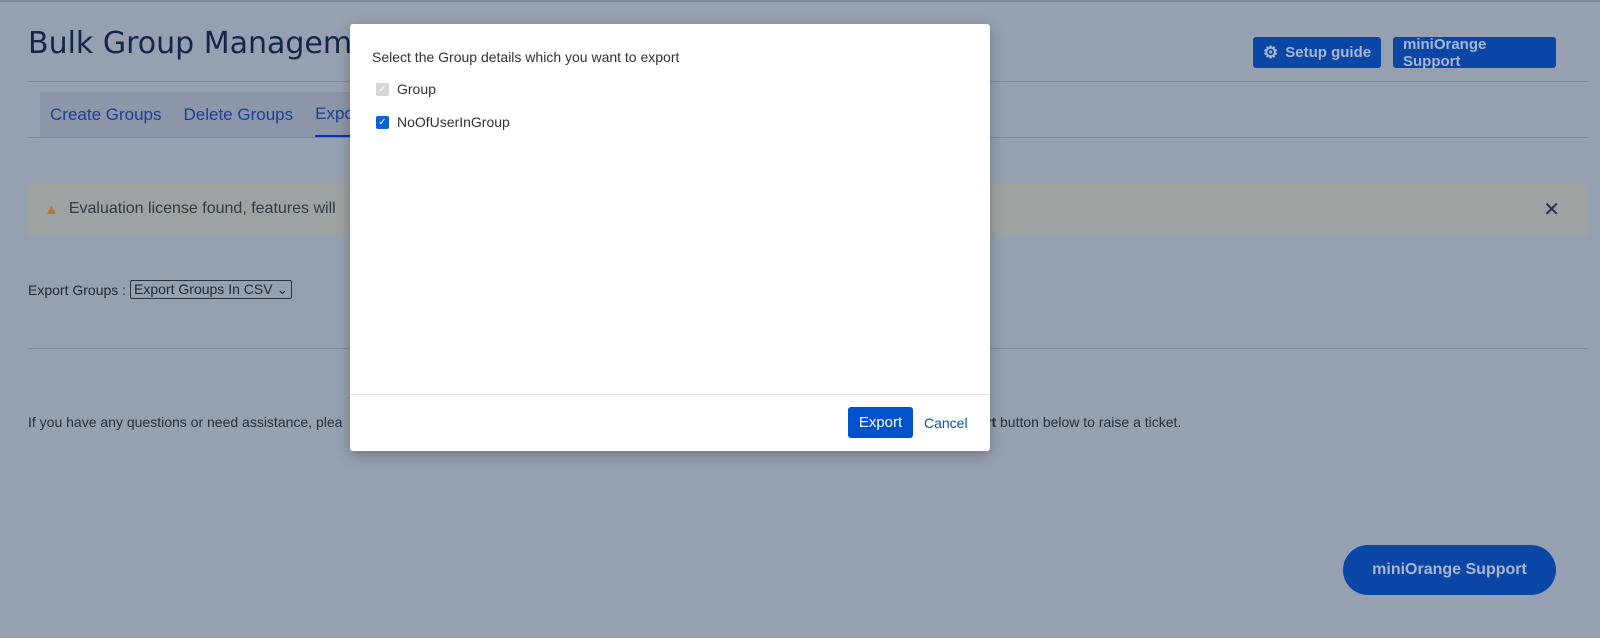 The height and width of the screenshot is (638, 1600). I want to click on alert-text: Evaluation license found, features will, so click(202, 208).